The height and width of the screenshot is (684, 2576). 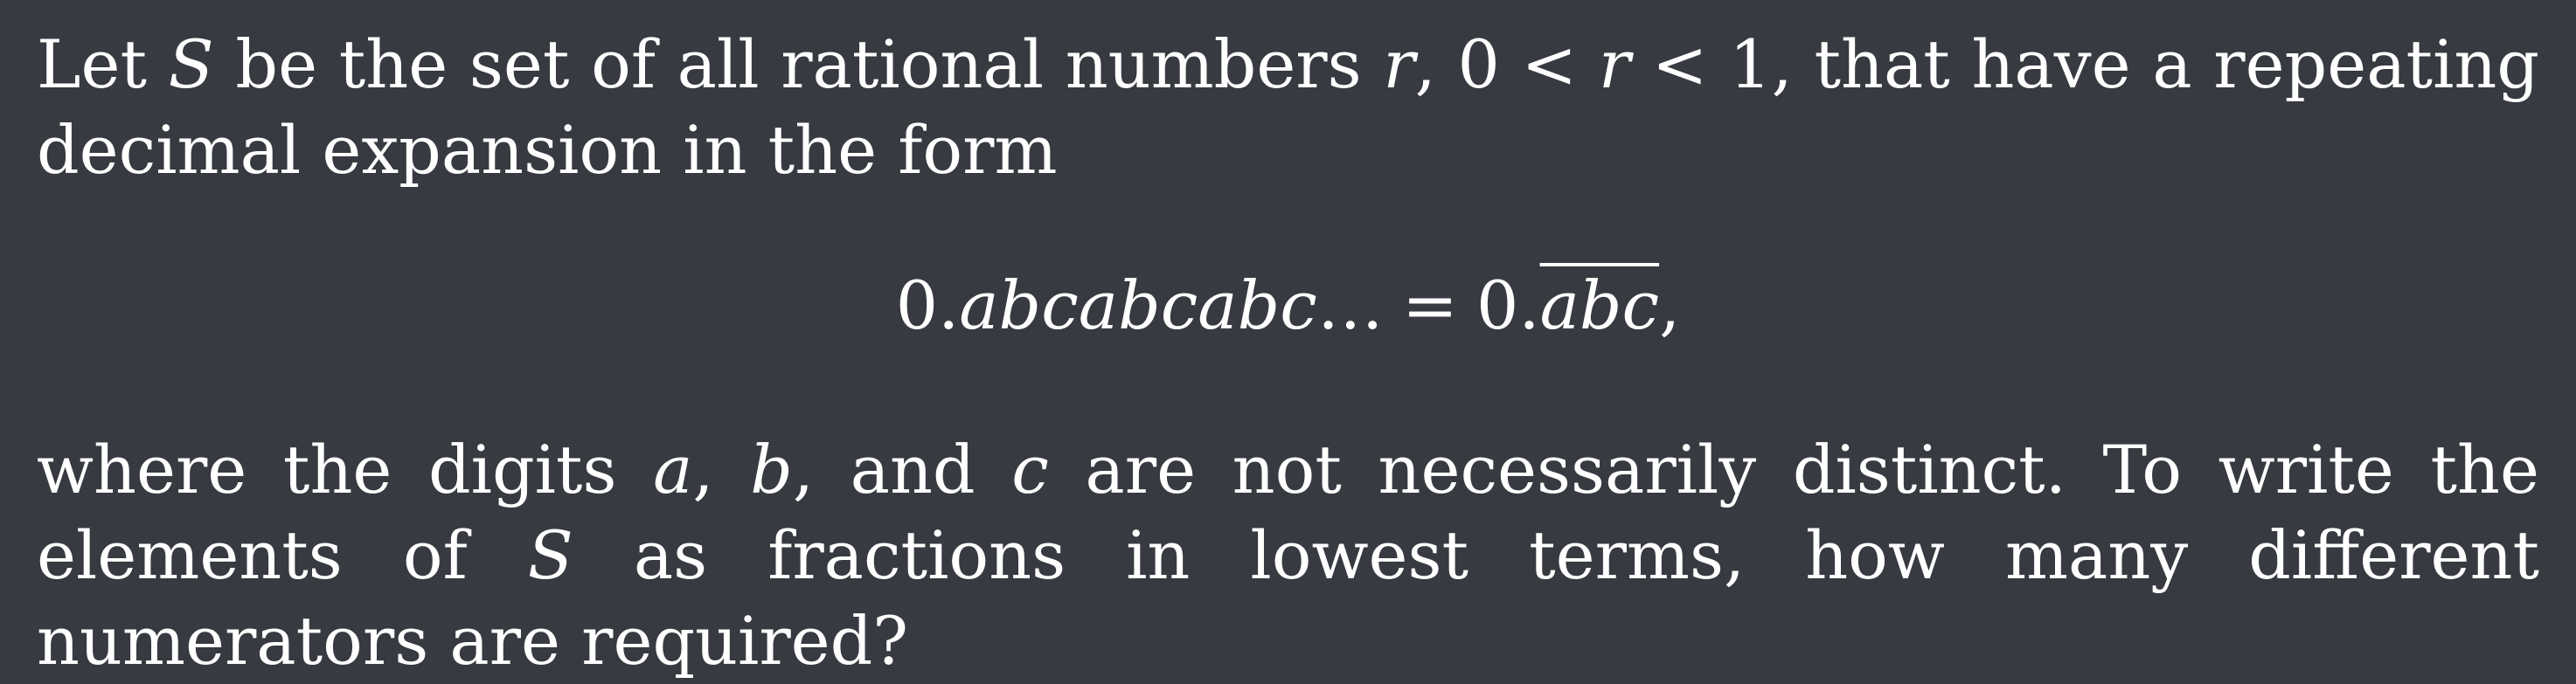 I want to click on text-segment: , 0 <, so click(x=1506, y=64).